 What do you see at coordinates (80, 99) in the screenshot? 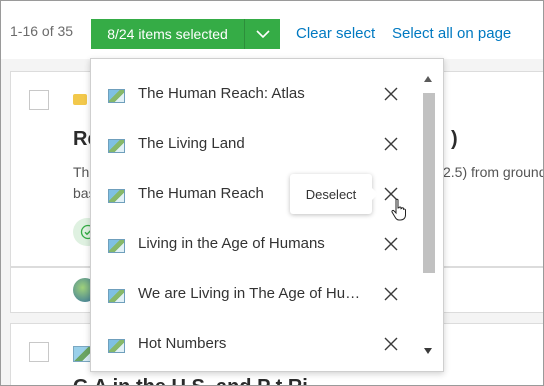
I see `folder-icon` at bounding box center [80, 99].